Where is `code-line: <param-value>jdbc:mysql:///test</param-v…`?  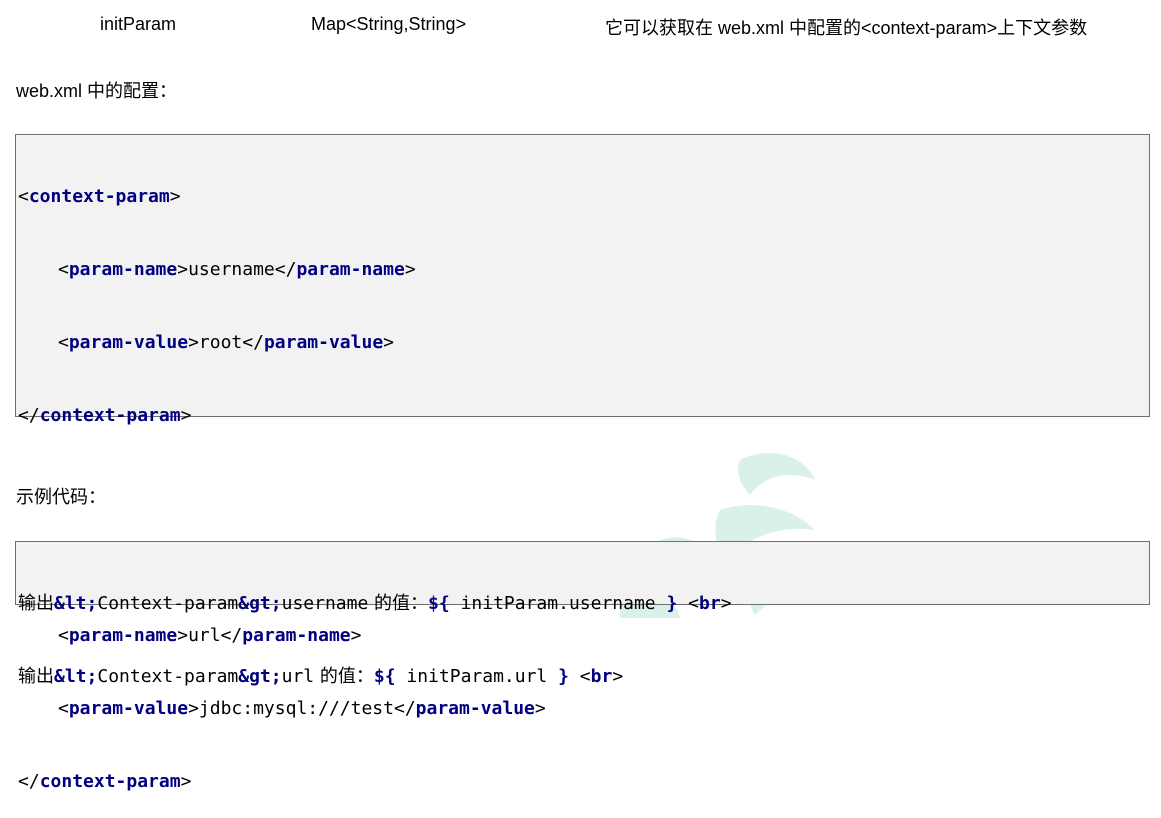
code-line: <param-value>jdbc:mysql:///test</param-v… is located at coordinates (302, 708).